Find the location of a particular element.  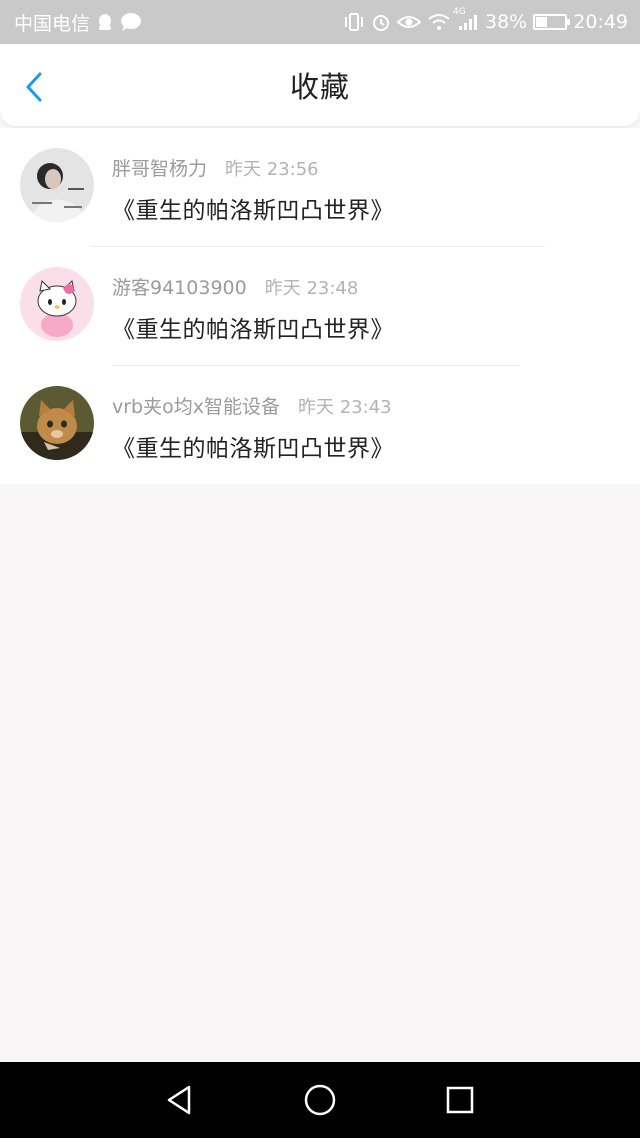

clock: 20:49 is located at coordinates (600, 22).